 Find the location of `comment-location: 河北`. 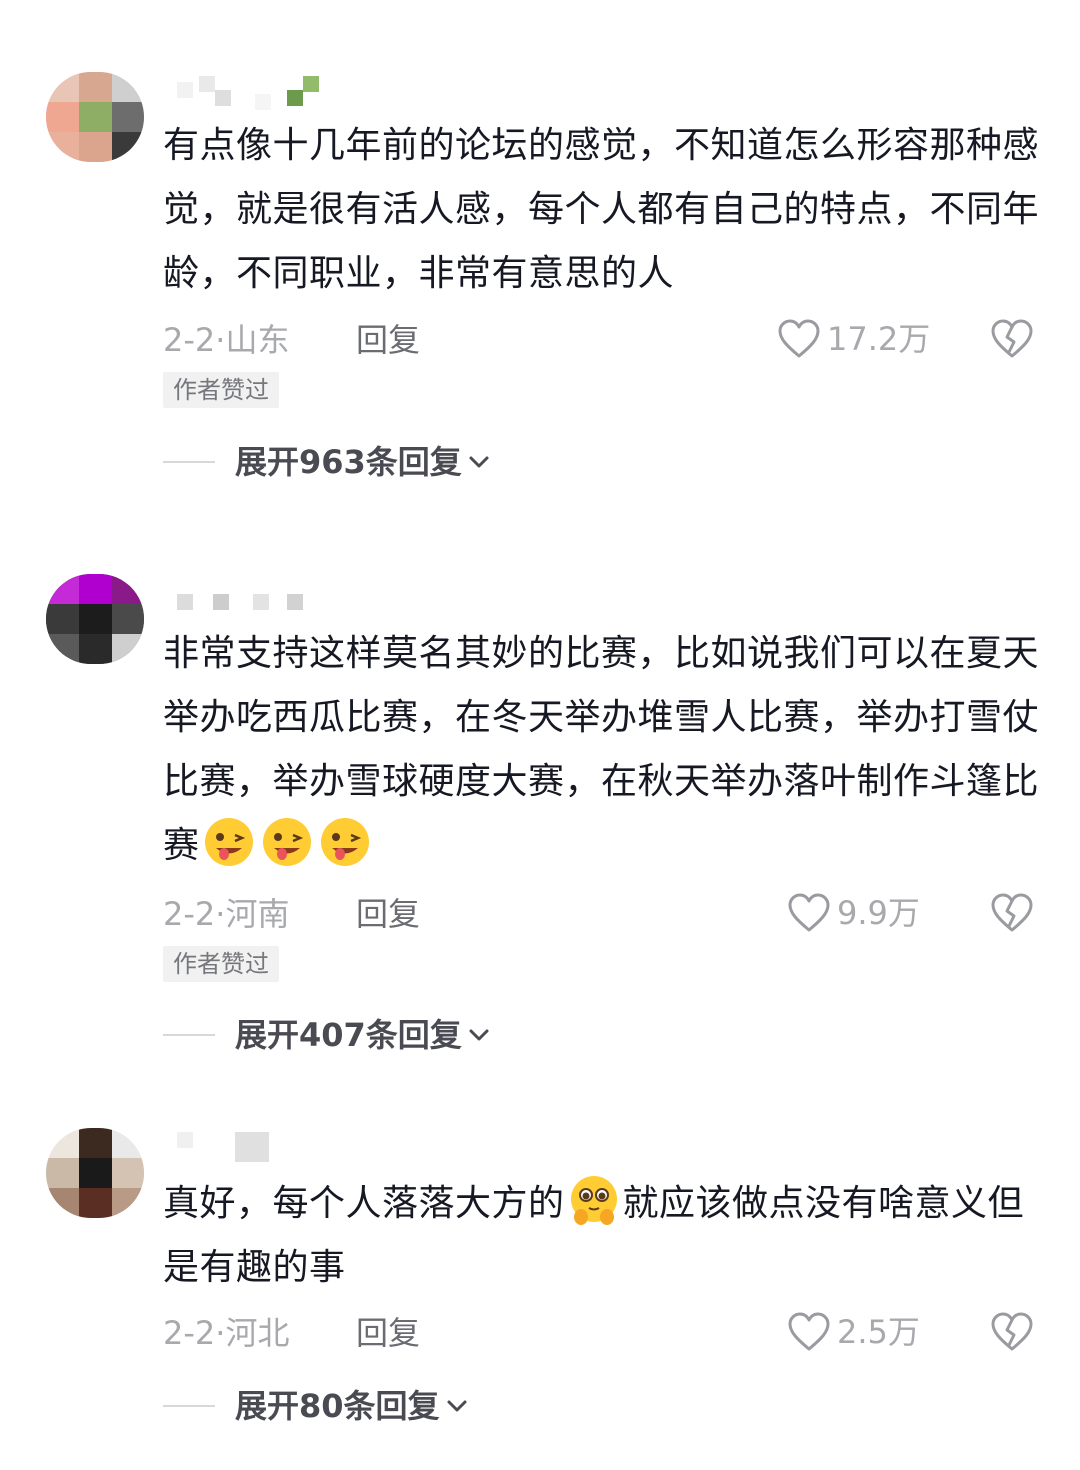

comment-location: 河北 is located at coordinates (257, 1333).